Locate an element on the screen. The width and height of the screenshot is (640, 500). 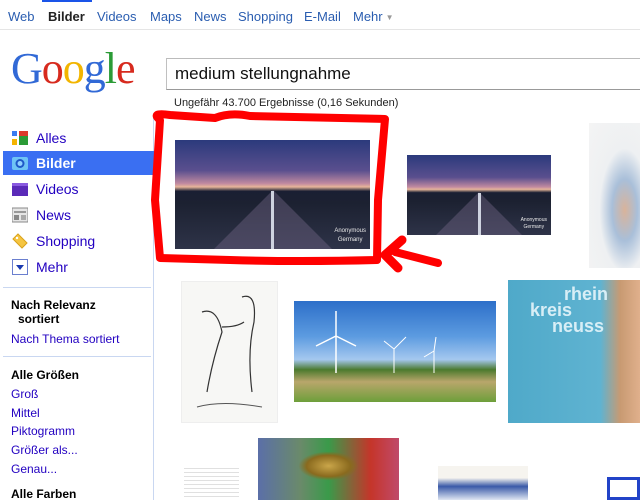
image-result-church-drawing is located at coordinates (483, 483).